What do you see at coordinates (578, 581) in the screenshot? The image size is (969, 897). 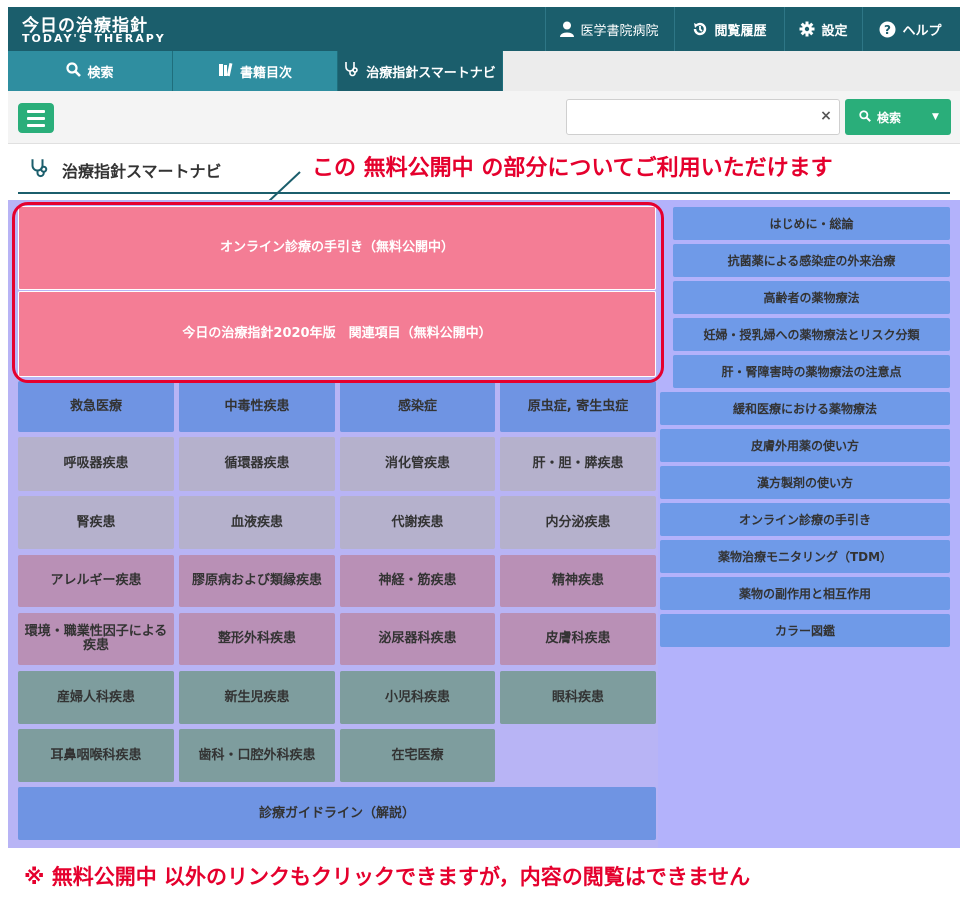 I see `category-cell: 精神疾患` at bounding box center [578, 581].